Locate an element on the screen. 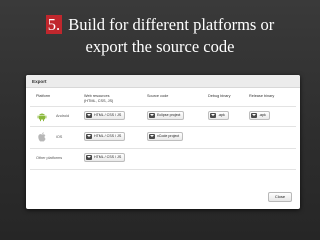 The height and width of the screenshot is (240, 320). slide-title-line1: 5. Build for different platforms or is located at coordinates (160, 25).